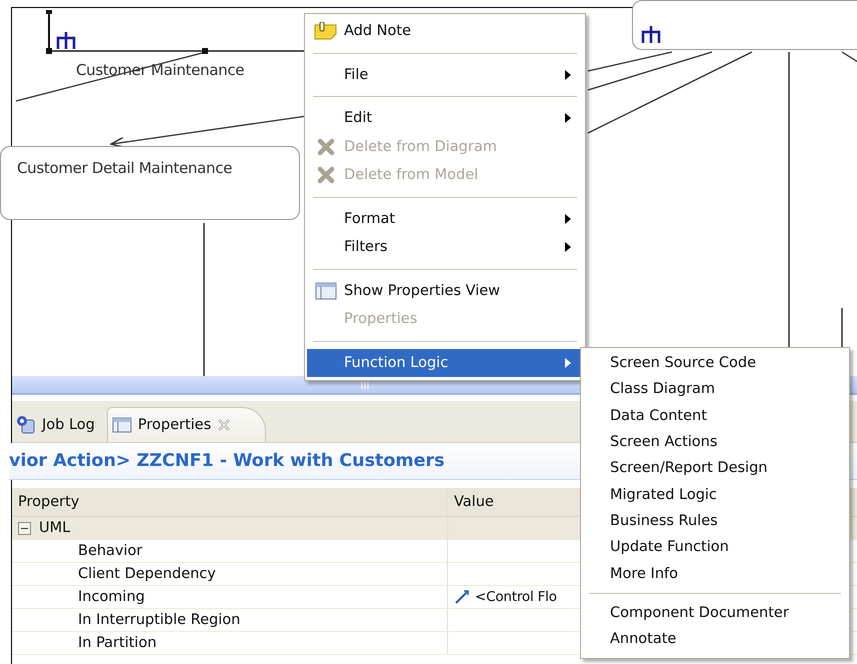  I want to click on menu-item: Class Diagram, so click(715, 389).